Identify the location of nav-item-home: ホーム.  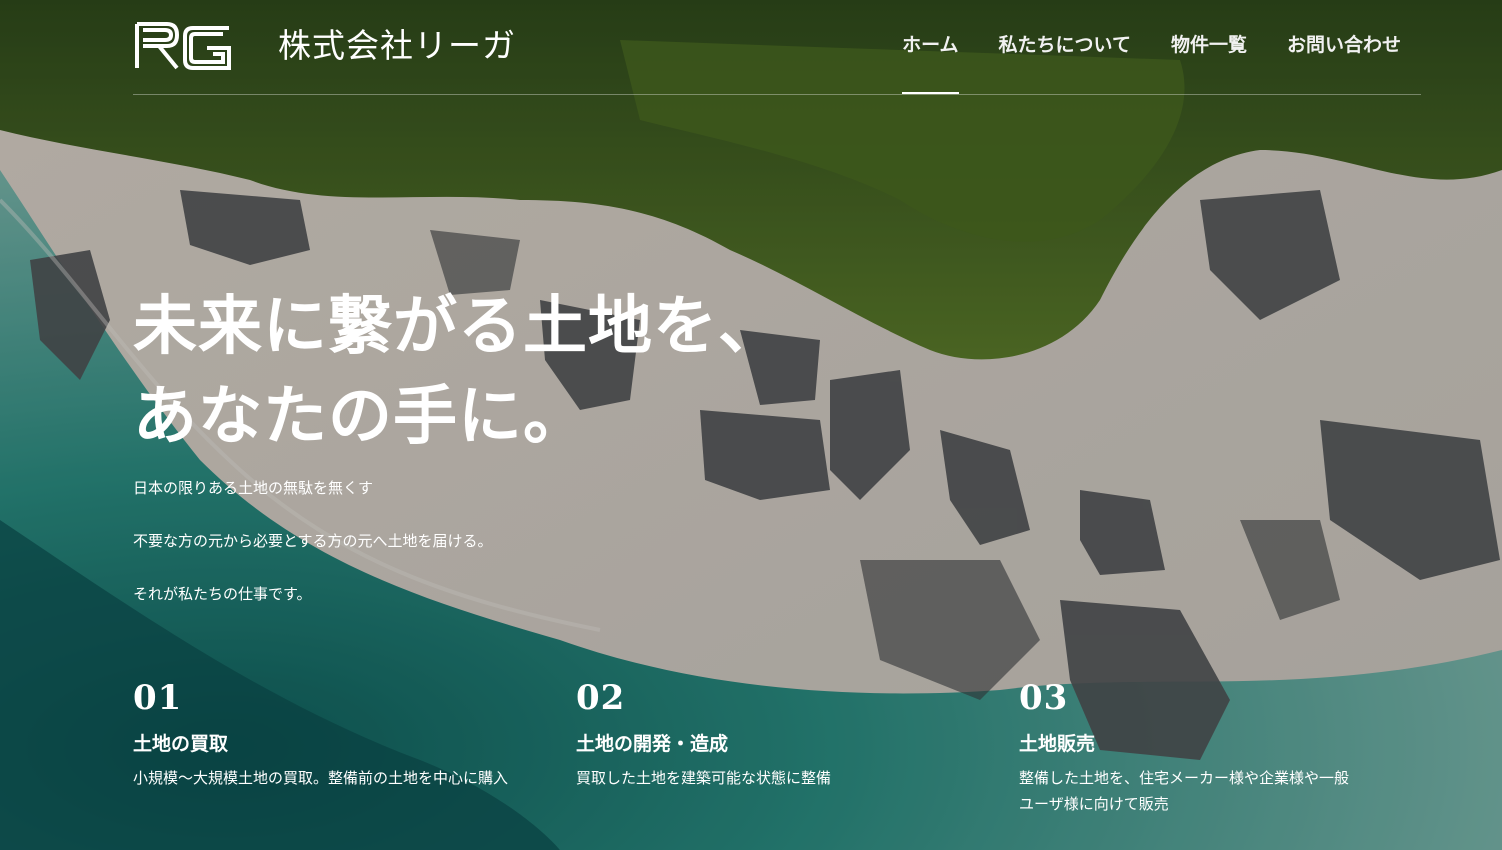
(930, 47).